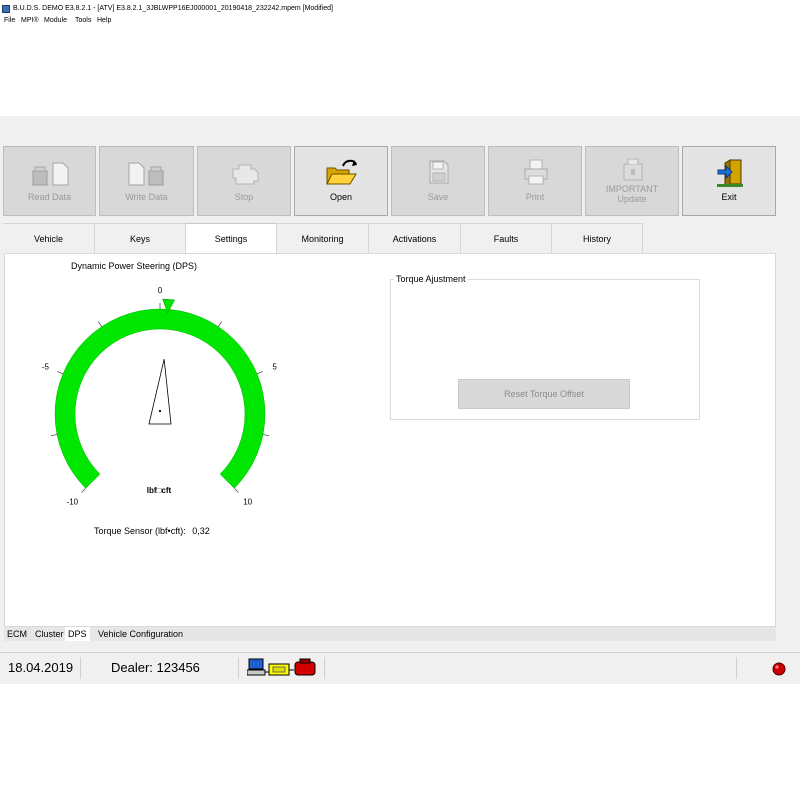  Describe the element at coordinates (779, 669) in the screenshot. I see `status-indicator-led` at that location.